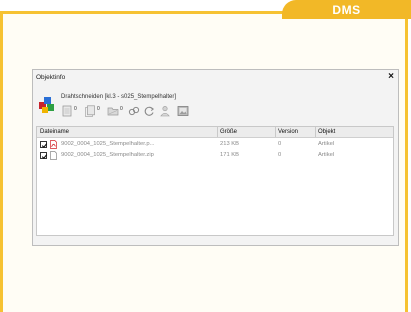 The image size is (411, 312). I want to click on refresh-icon, so click(149, 111).